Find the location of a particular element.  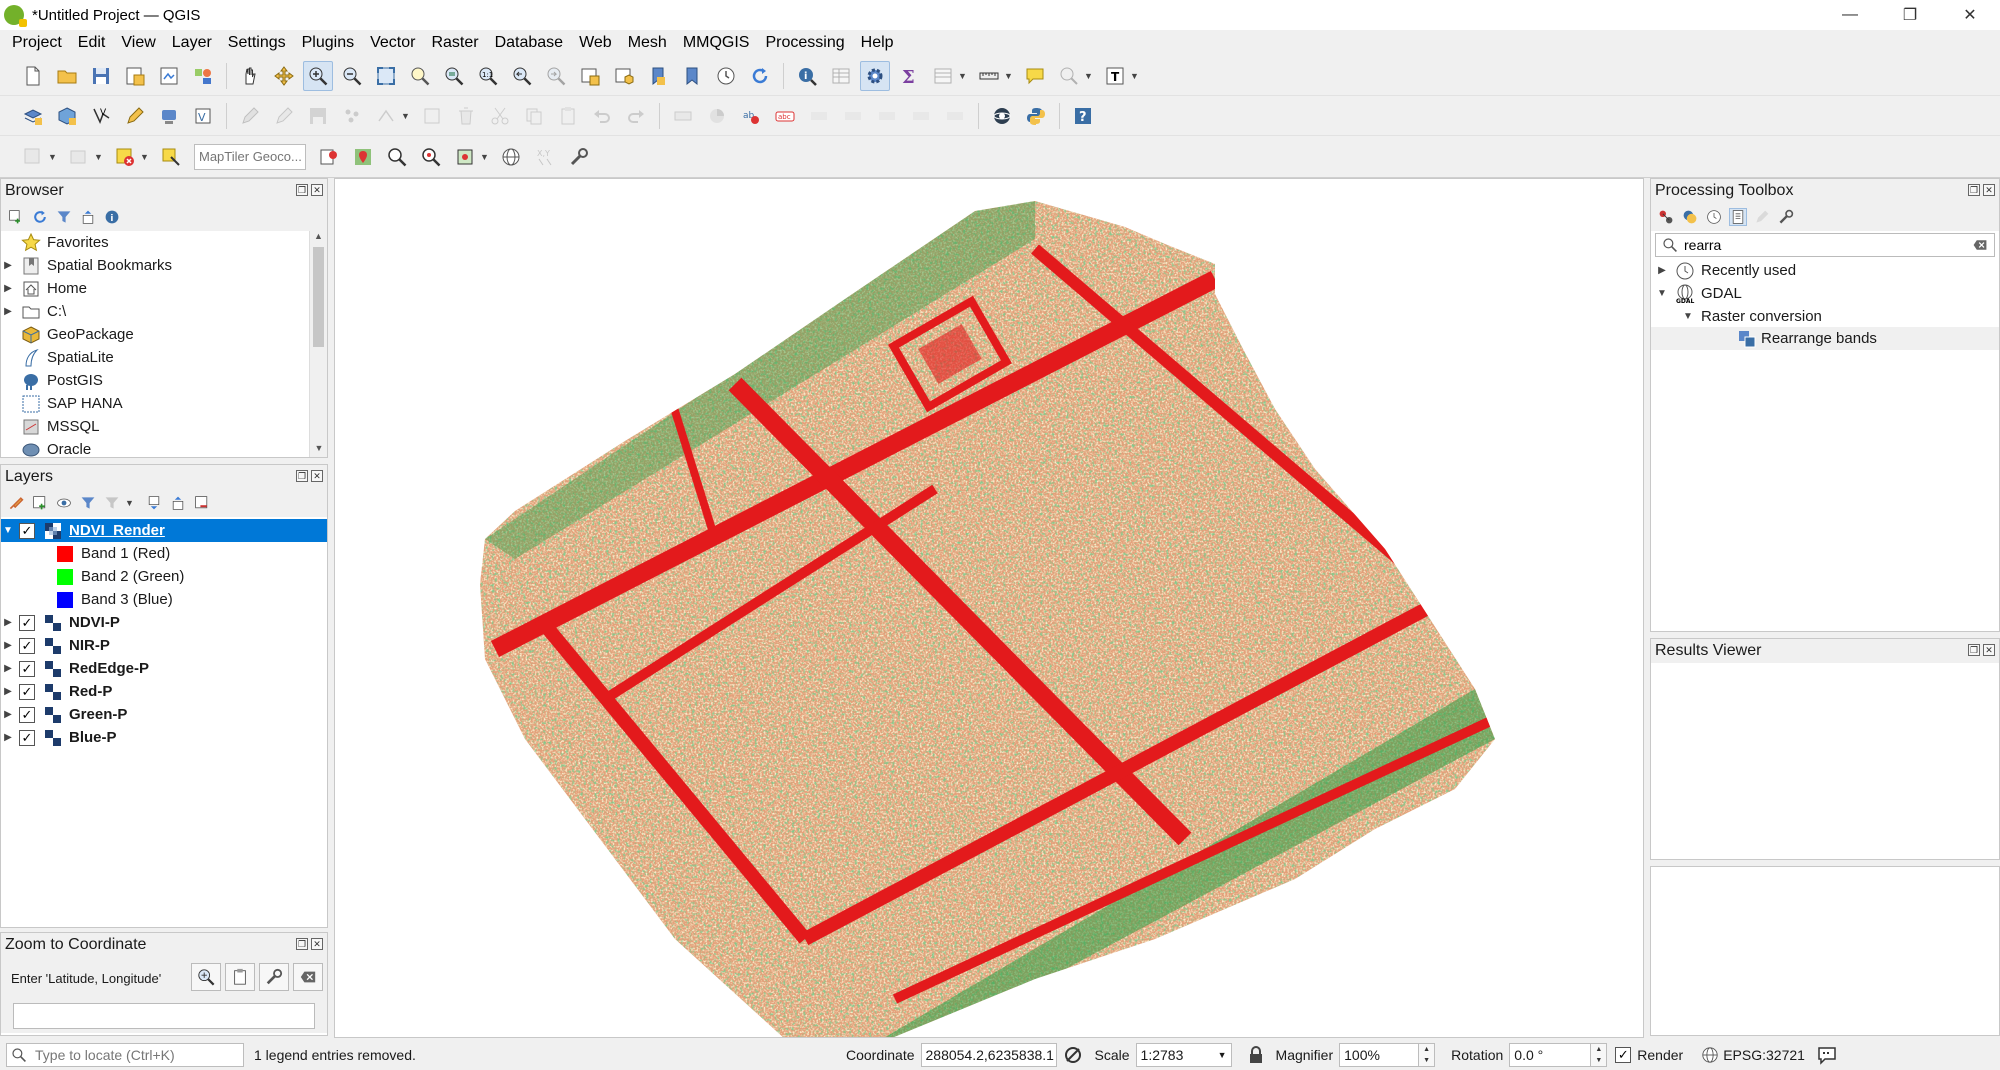

zoom-to-point-button is located at coordinates (431, 157).